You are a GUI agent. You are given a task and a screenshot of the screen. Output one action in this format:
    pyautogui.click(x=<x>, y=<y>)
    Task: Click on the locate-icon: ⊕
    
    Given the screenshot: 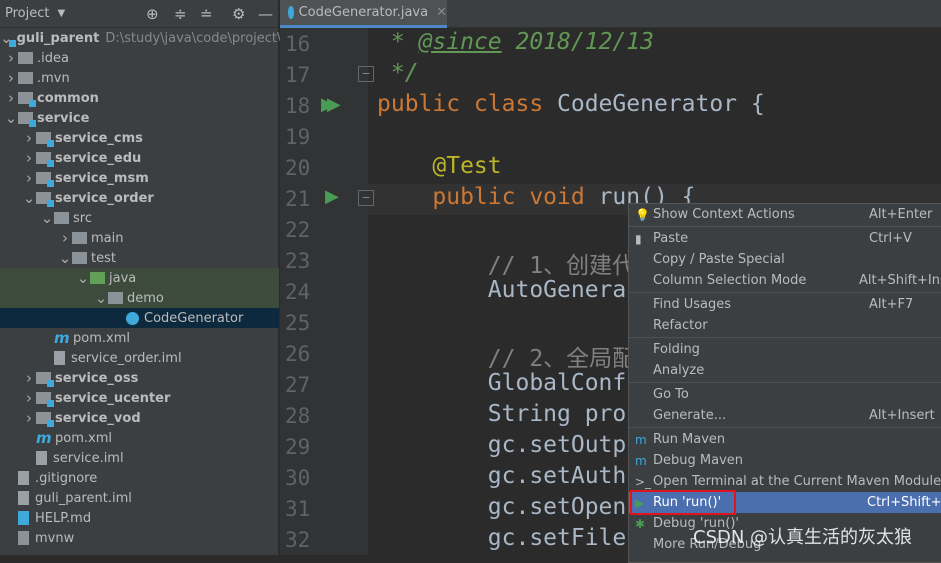 What is the action you would take?
    pyautogui.click(x=152, y=14)
    